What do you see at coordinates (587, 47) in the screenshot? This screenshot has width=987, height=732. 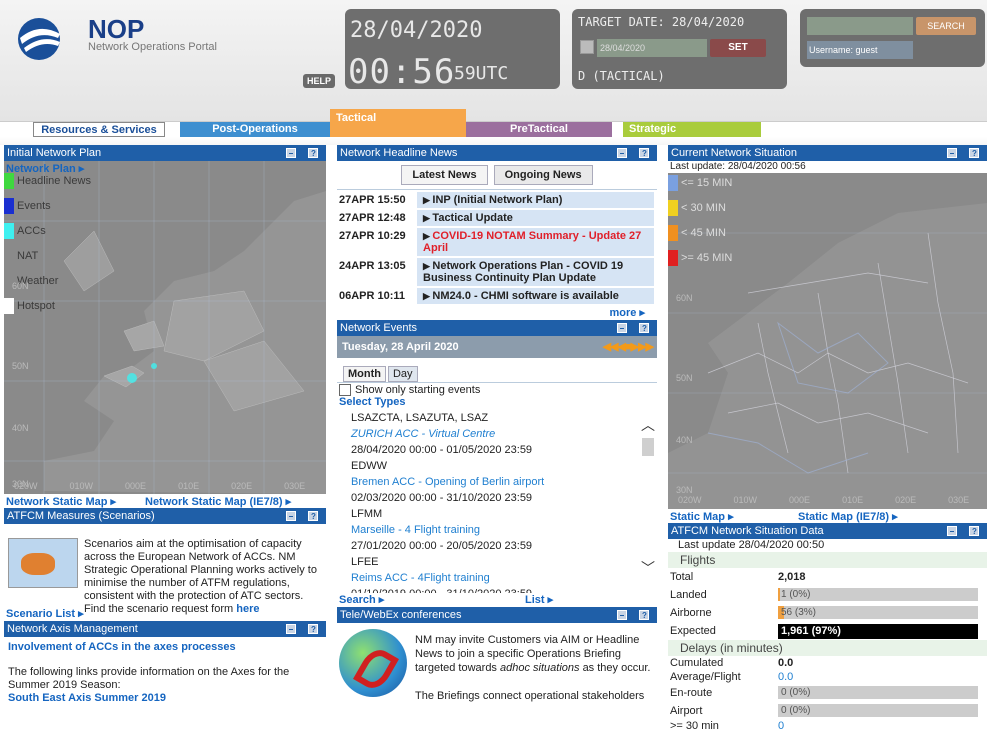 I see `calendar-icon` at bounding box center [587, 47].